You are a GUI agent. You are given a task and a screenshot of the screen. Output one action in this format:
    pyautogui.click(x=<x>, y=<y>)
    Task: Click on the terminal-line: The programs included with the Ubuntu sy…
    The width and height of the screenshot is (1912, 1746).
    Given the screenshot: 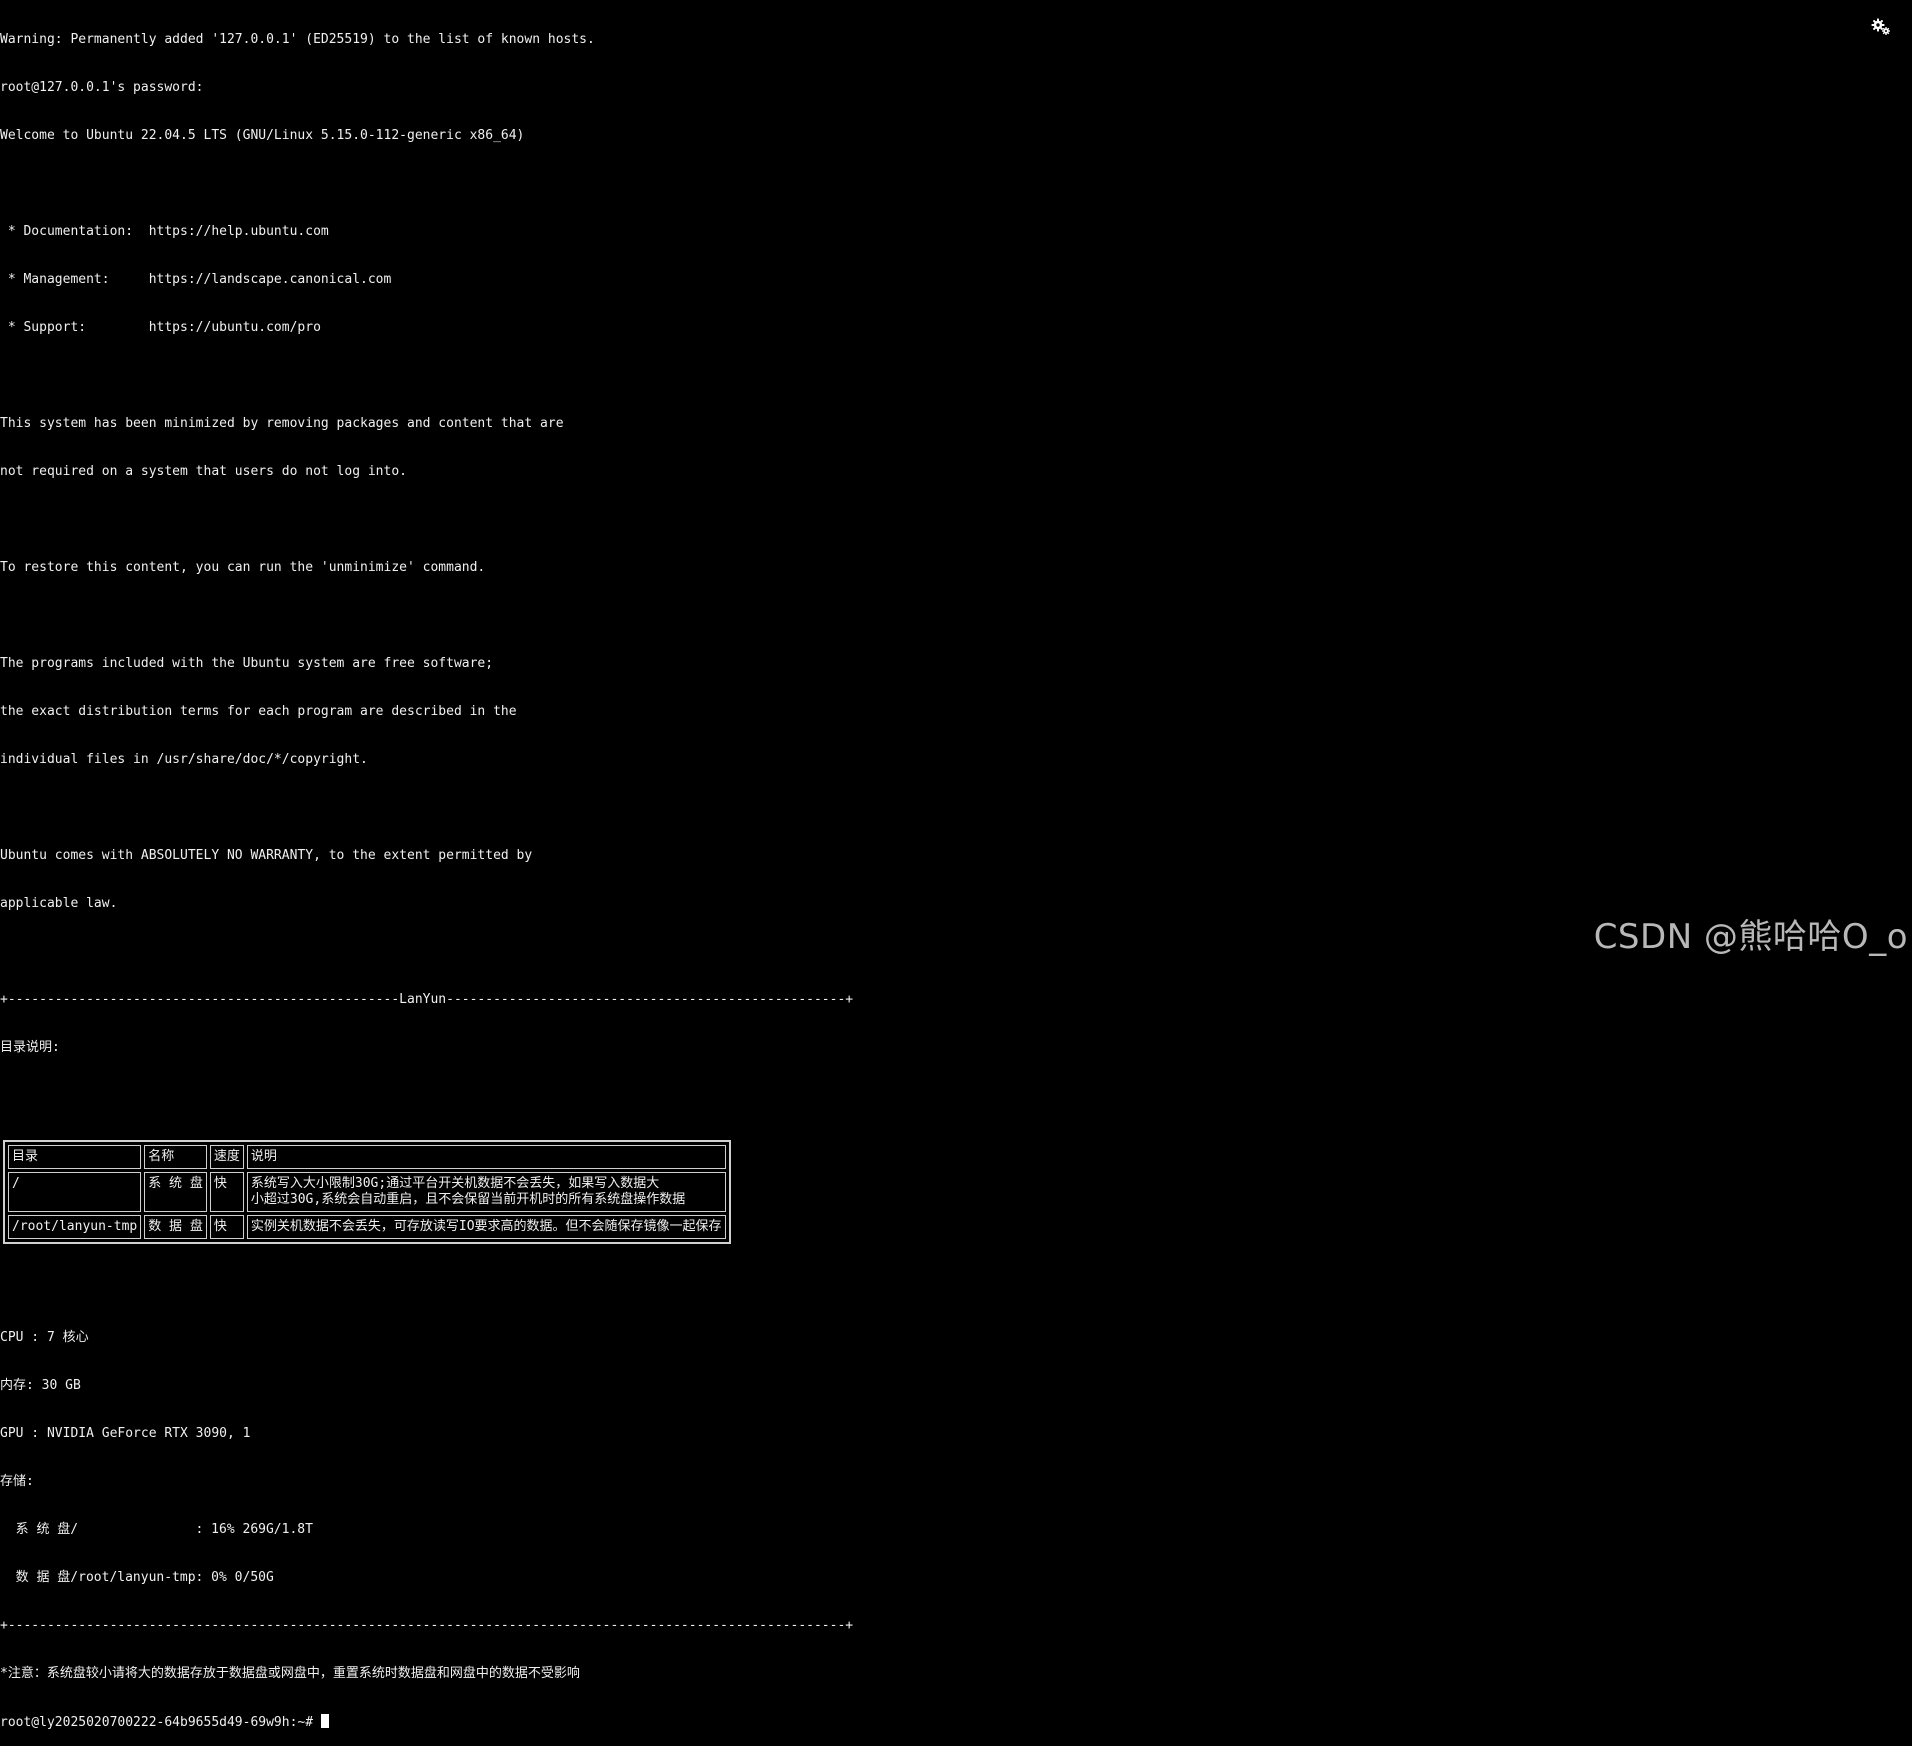 What is the action you would take?
    pyautogui.click(x=247, y=663)
    